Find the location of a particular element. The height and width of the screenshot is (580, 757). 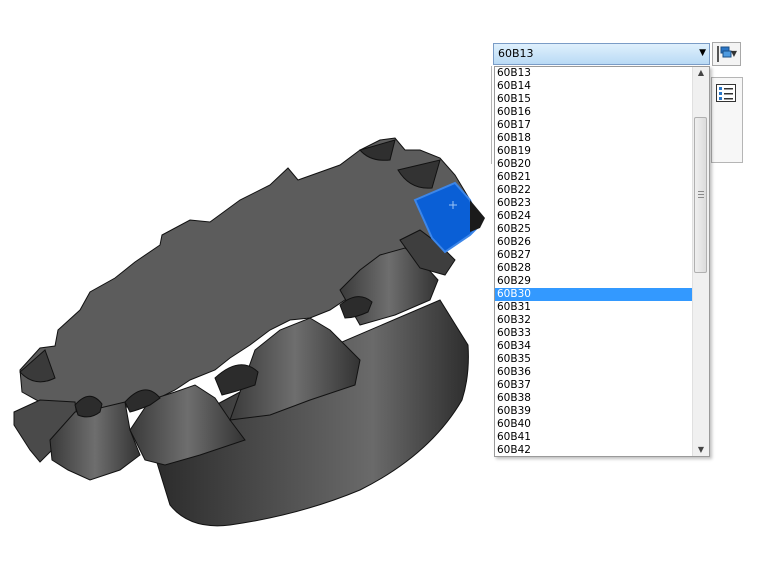

list-item: 60B32 is located at coordinates (594, 320).